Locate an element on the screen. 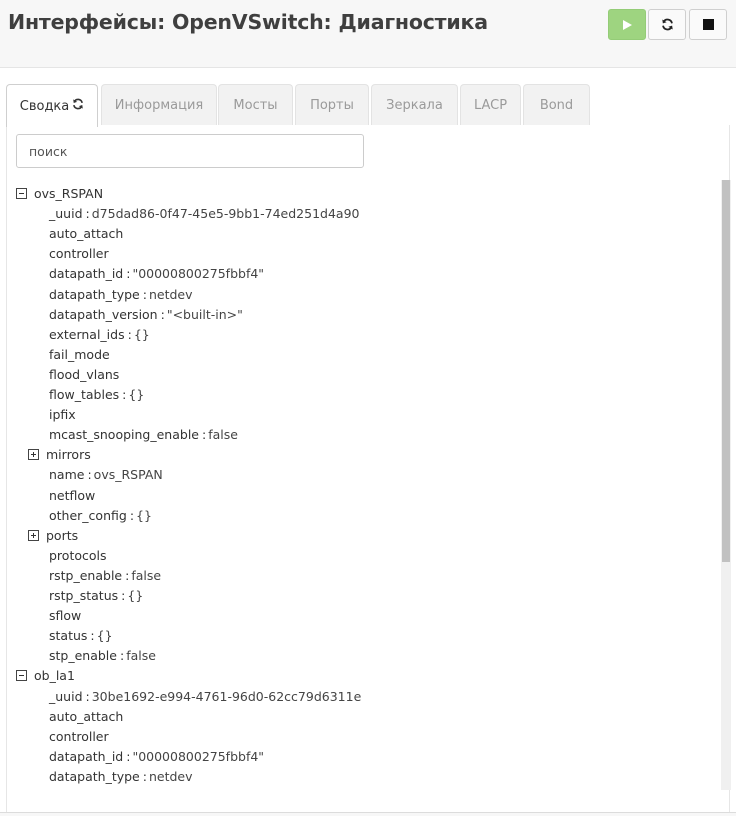  tree-property: rstp_status:{} is located at coordinates (96, 596).